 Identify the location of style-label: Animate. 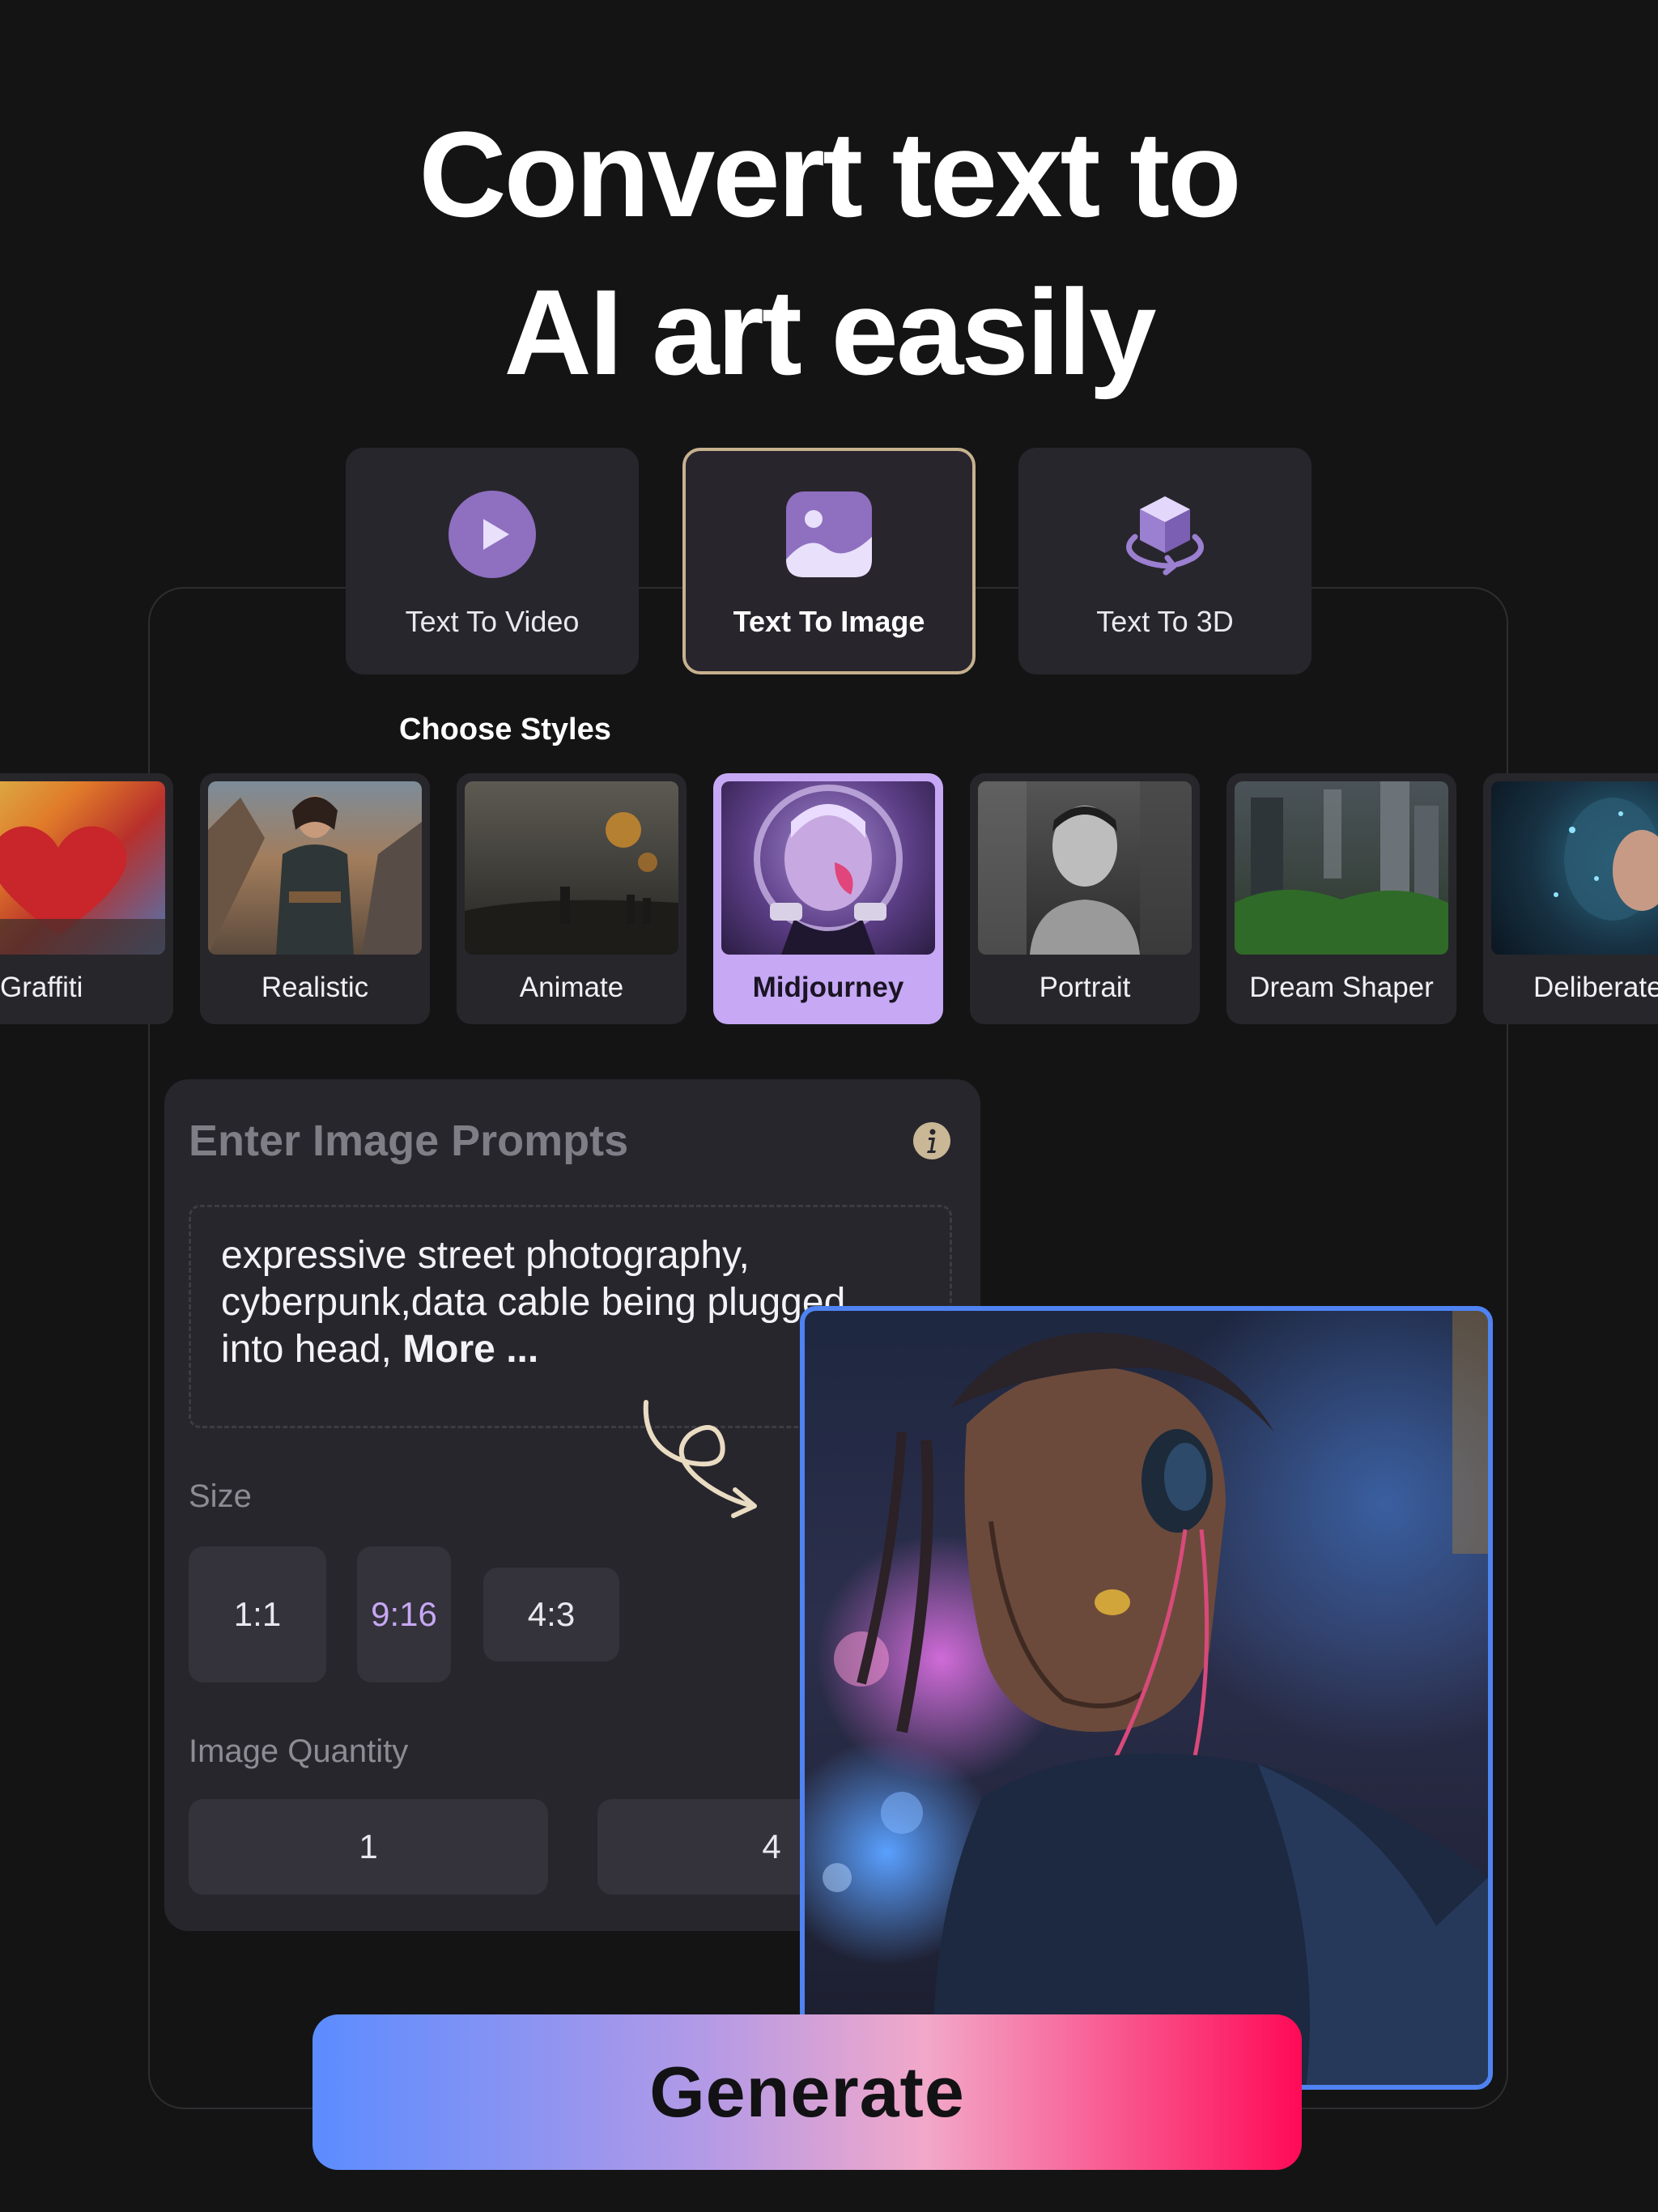
(571, 987).